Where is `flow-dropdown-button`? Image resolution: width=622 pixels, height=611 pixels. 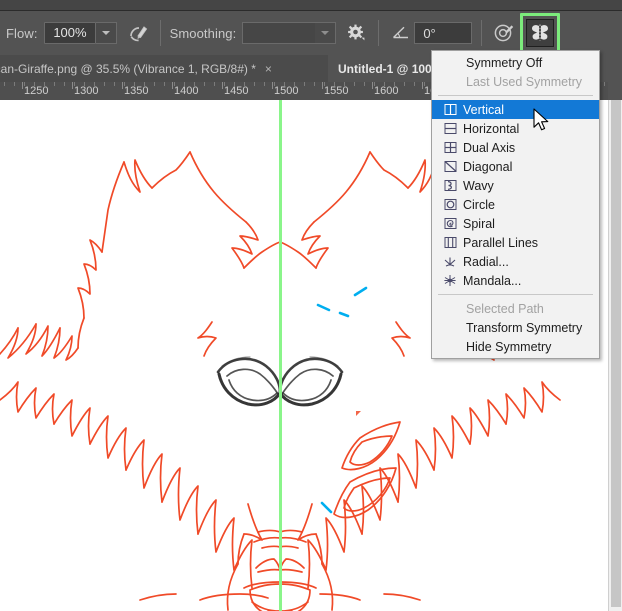
flow-dropdown-button is located at coordinates (106, 33).